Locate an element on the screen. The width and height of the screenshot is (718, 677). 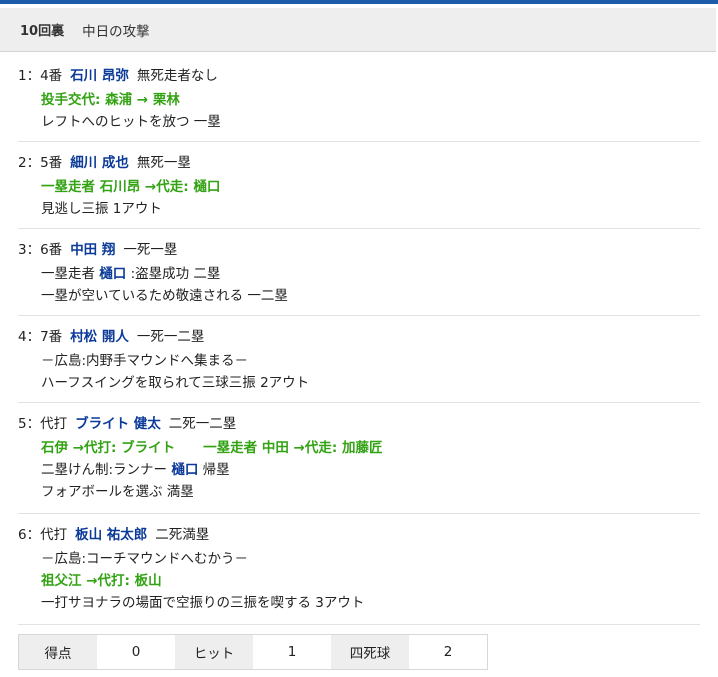
batter-name-link: ブライト 健太 is located at coordinates (118, 424).